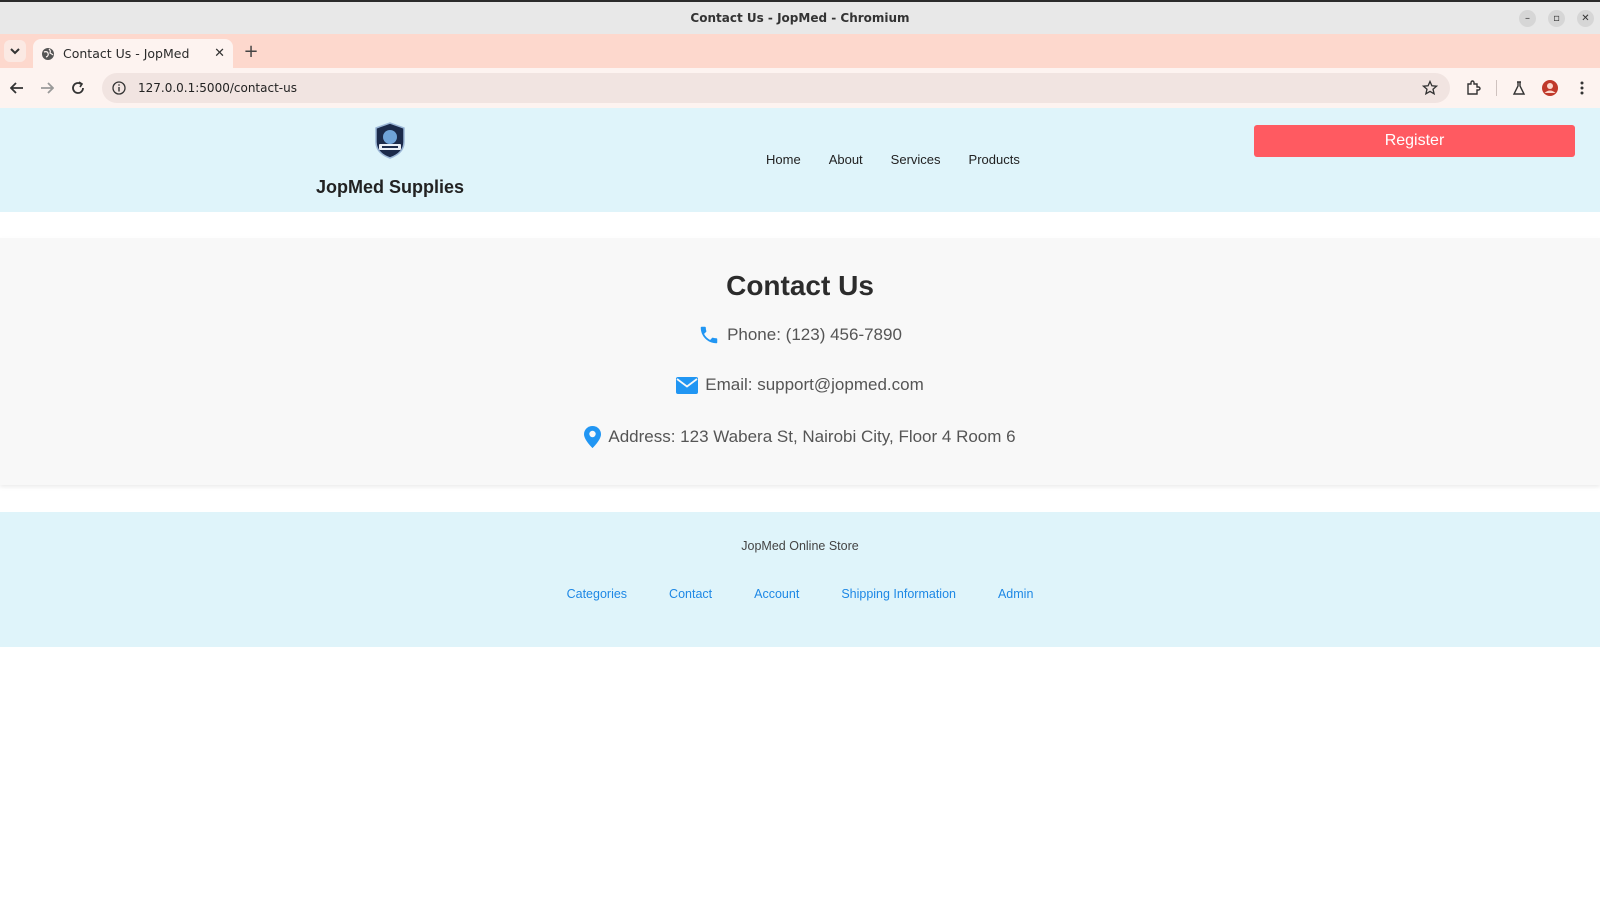 Image resolution: width=1600 pixels, height=904 pixels. I want to click on footer-link-account: Account, so click(776, 594).